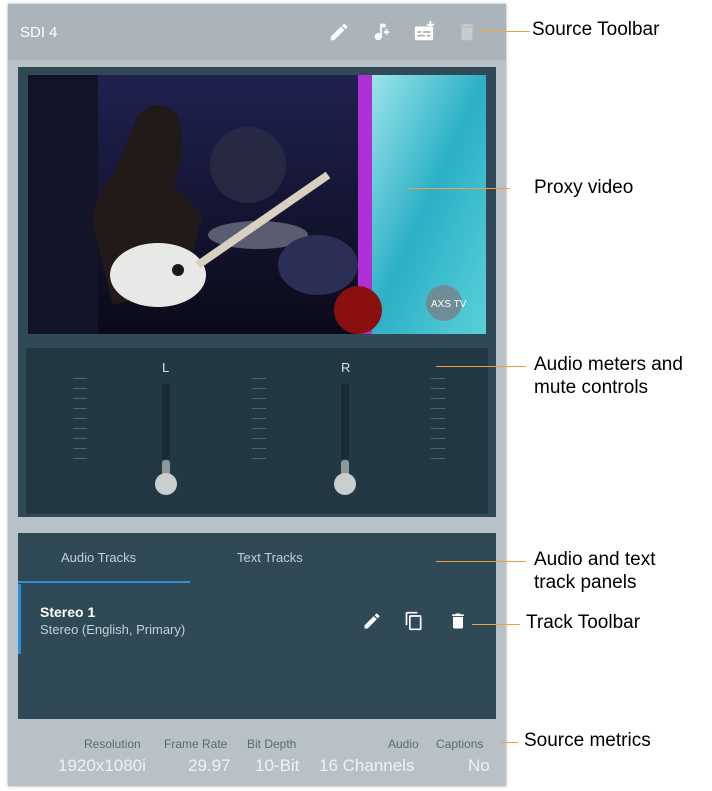  What do you see at coordinates (19, 619) in the screenshot?
I see `selected-row-indicator` at bounding box center [19, 619].